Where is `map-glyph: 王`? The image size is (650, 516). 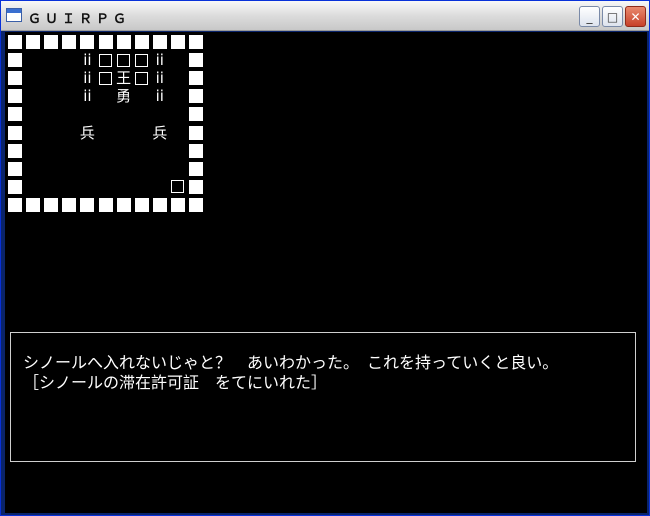
map-glyph: 王 is located at coordinates (124, 78).